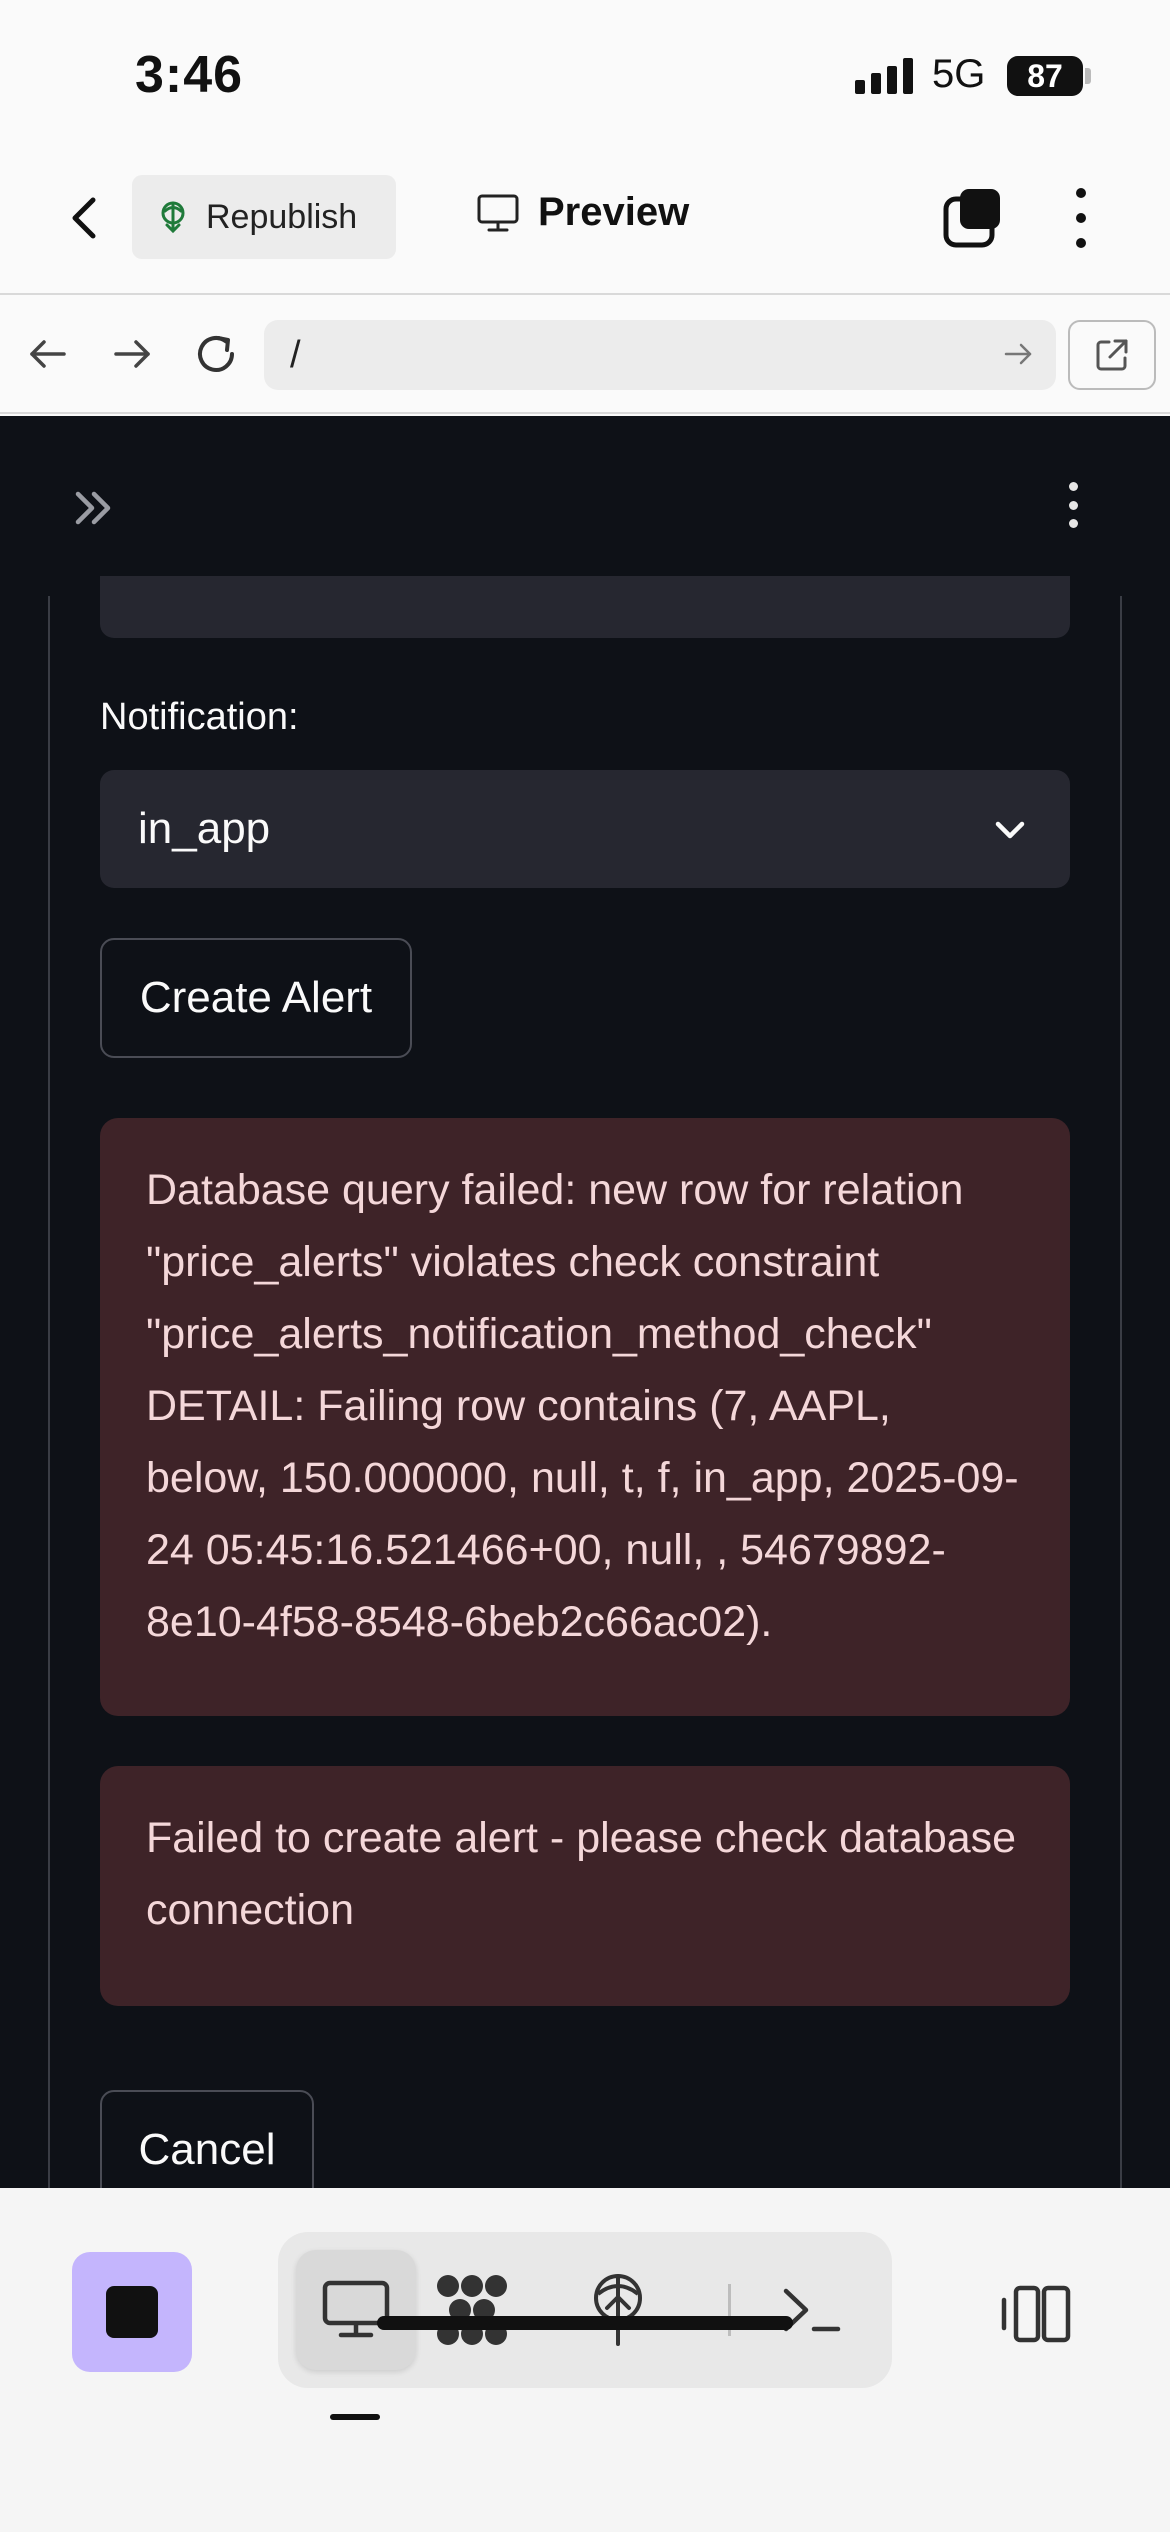 This screenshot has width=1170, height=2532. I want to click on active-tool-indicator, so click(355, 2417).